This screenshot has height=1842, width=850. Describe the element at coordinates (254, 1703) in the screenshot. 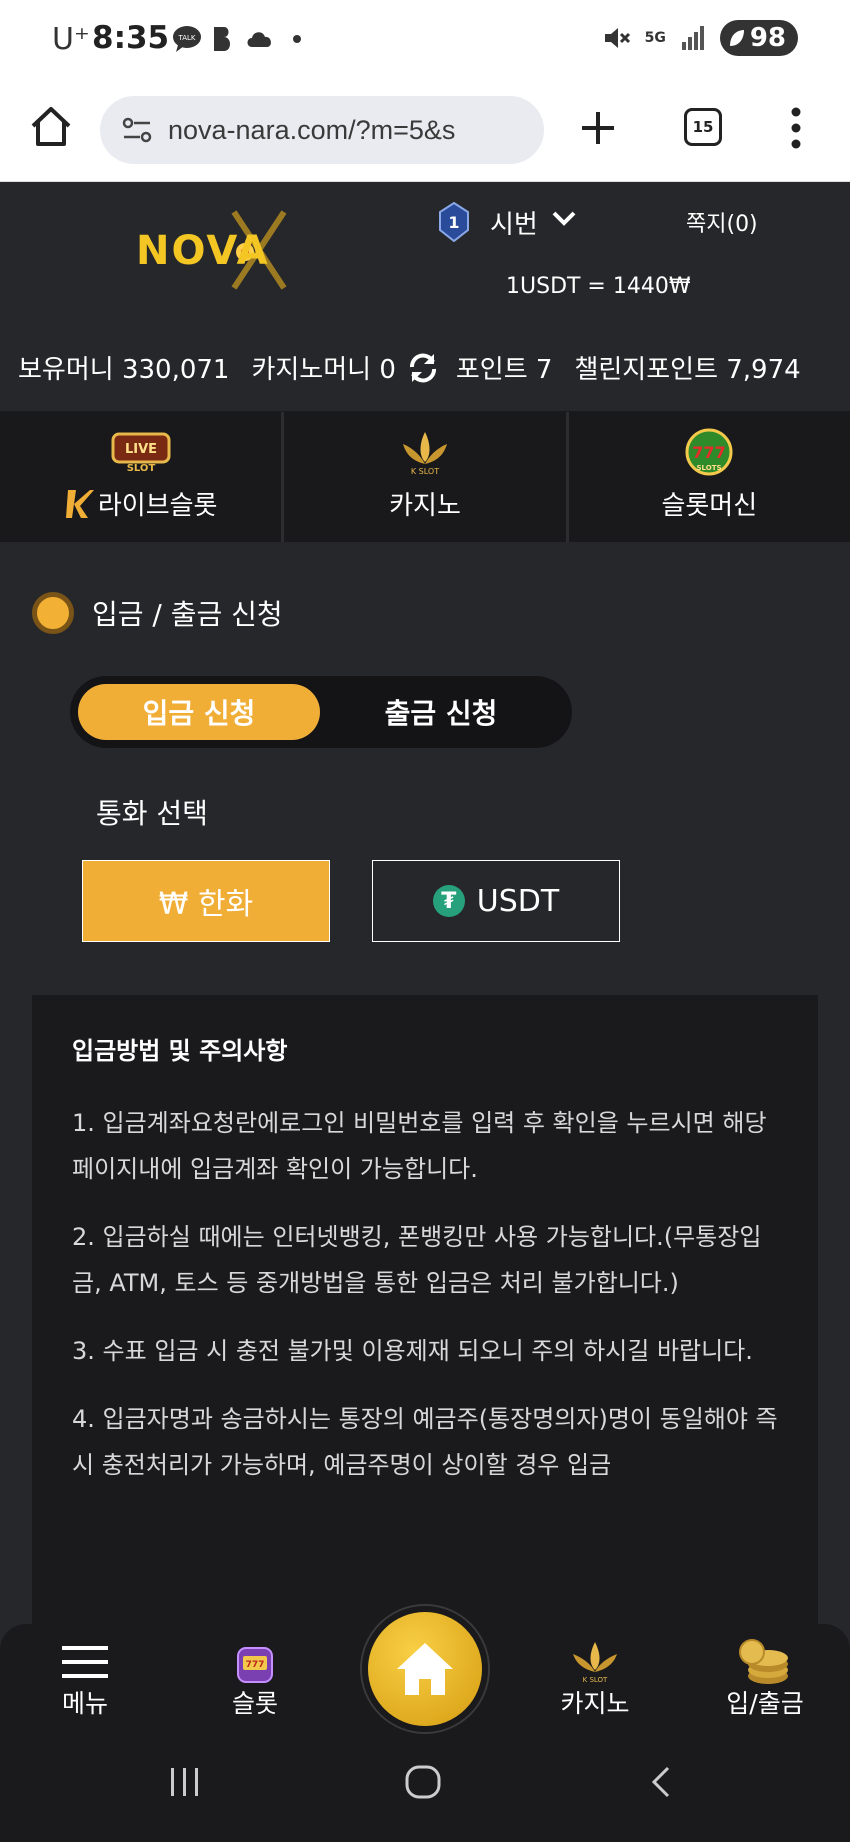

I see `nav-slot-label: 슬롯` at that location.